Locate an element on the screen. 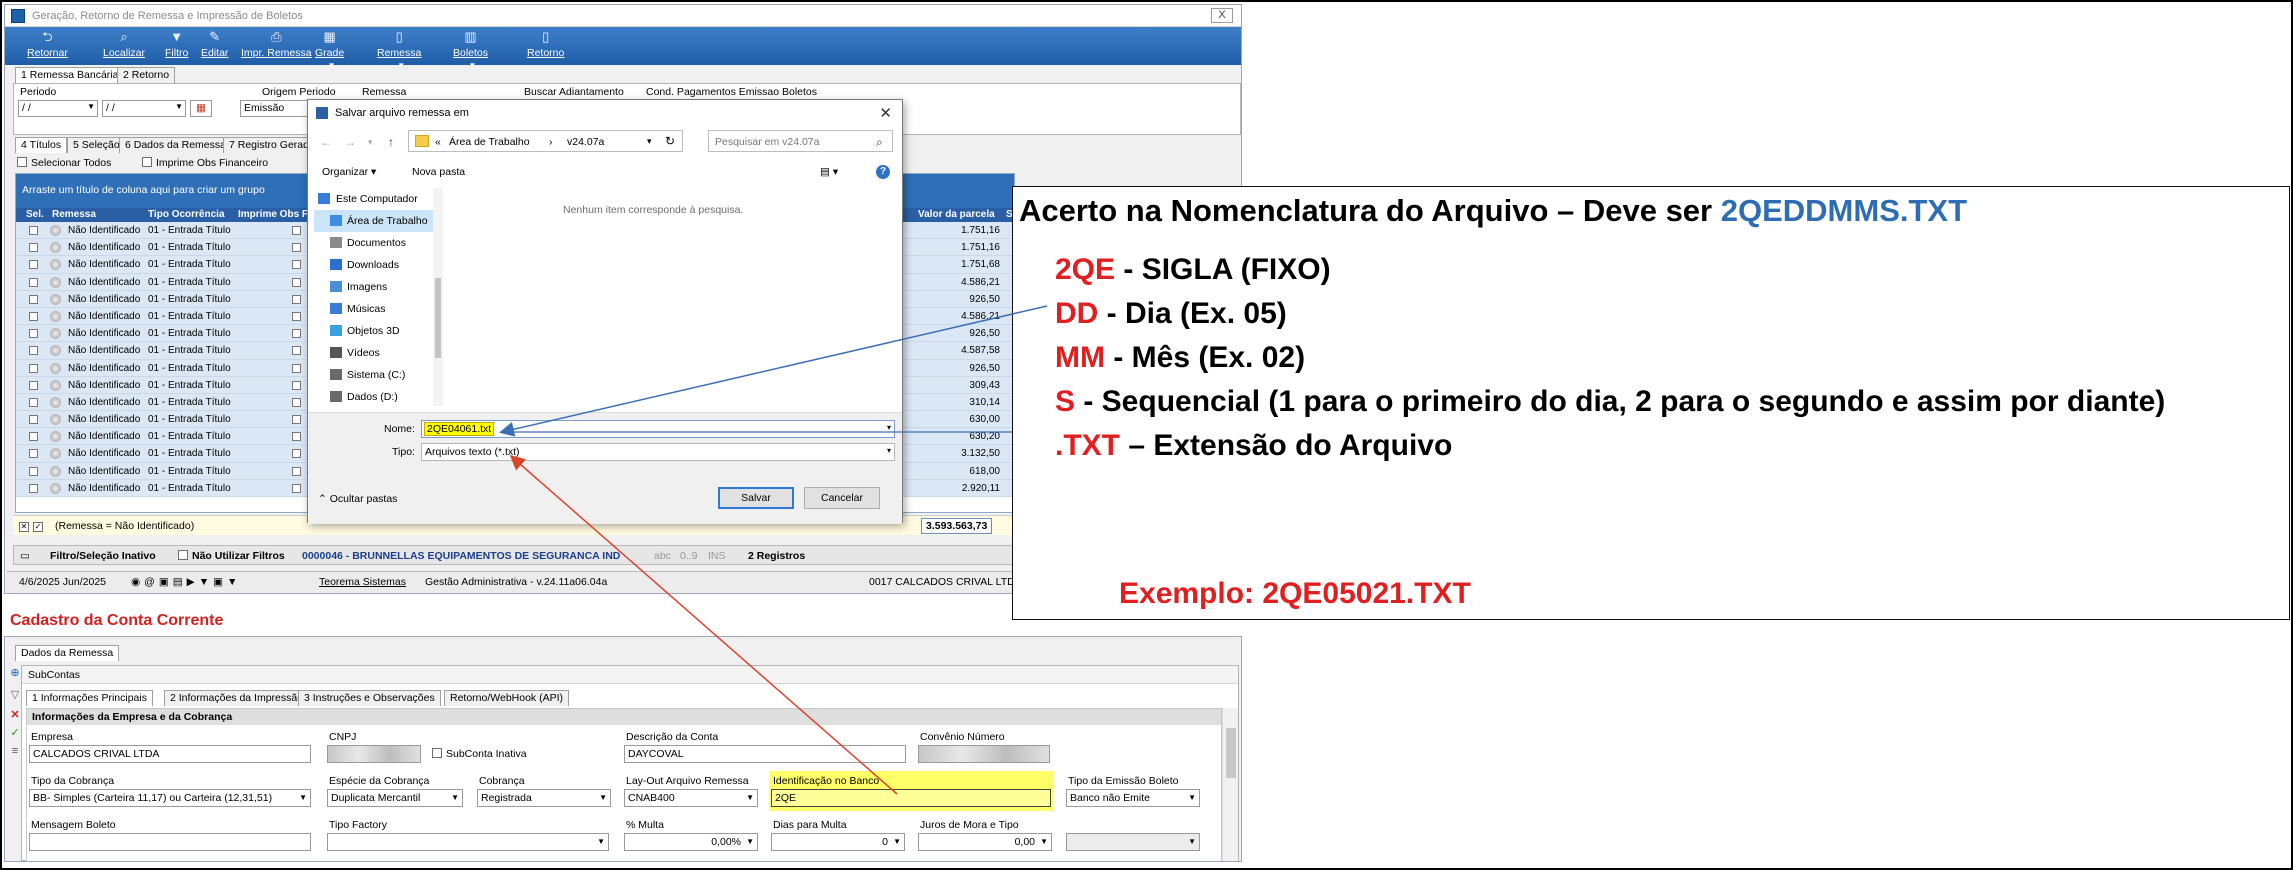 The height and width of the screenshot is (870, 2293). nav-item-3: Downloads is located at coordinates (376, 265).